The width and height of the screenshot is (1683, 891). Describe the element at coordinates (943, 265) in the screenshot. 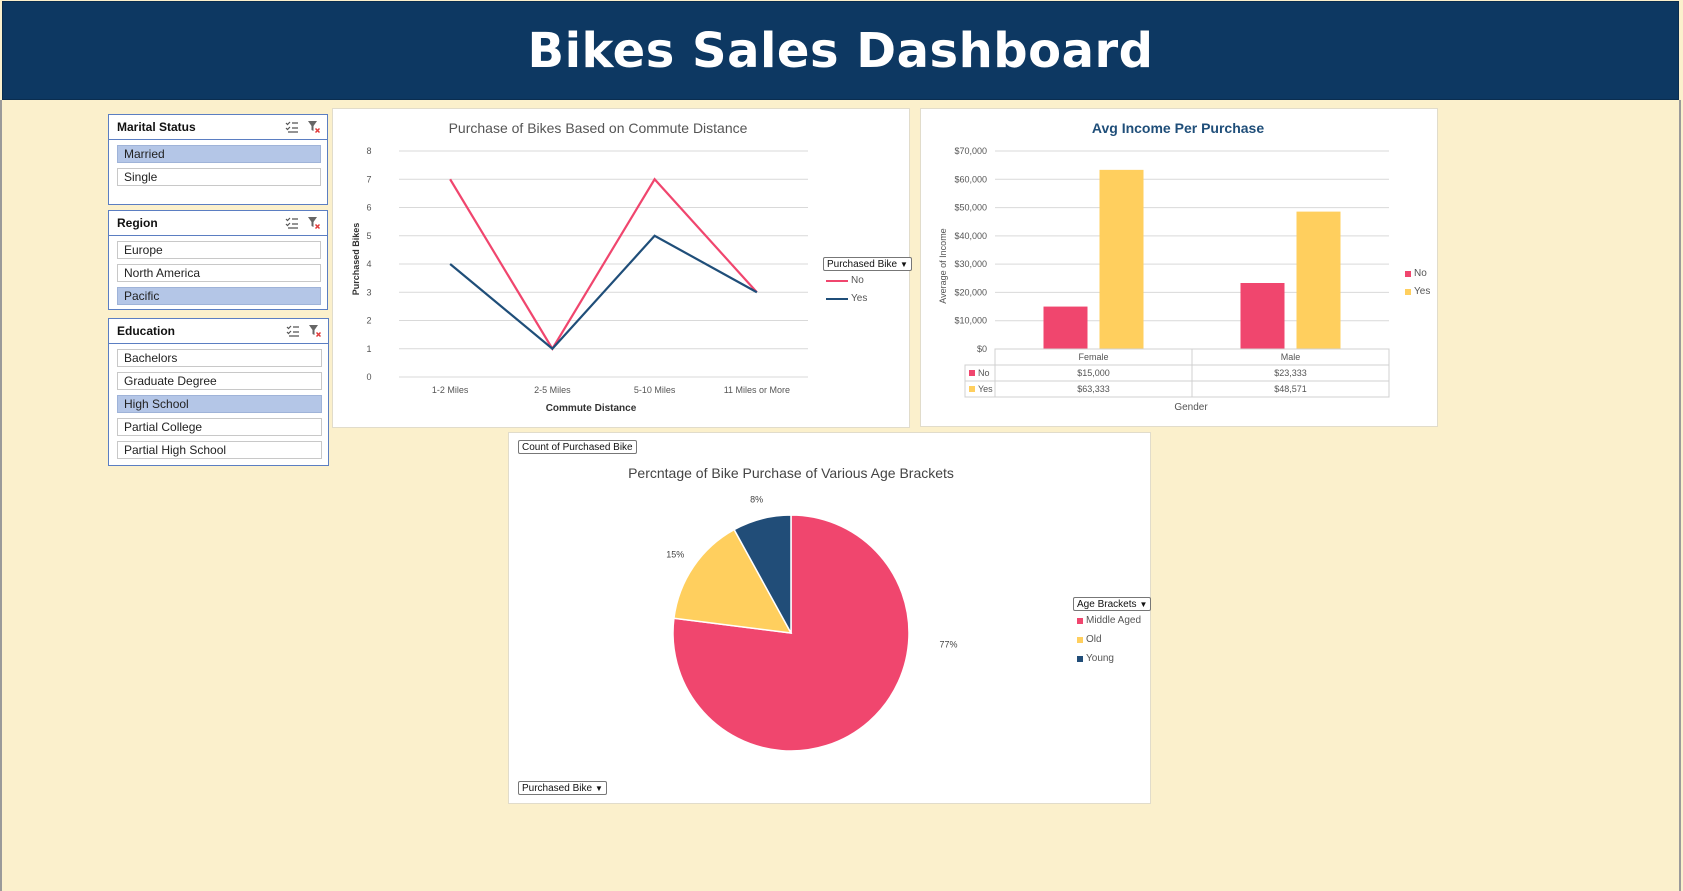

I see `bar-y-axis-title: Average of Income` at that location.